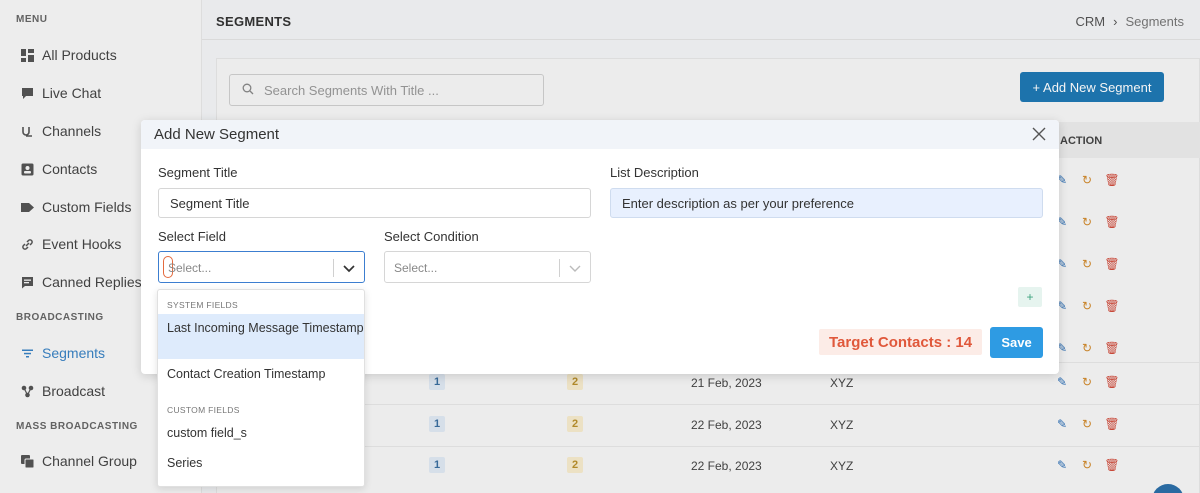  What do you see at coordinates (261, 374) in the screenshot?
I see `option-contact-creation-timestamp: Contact Creation Timestamp` at bounding box center [261, 374].